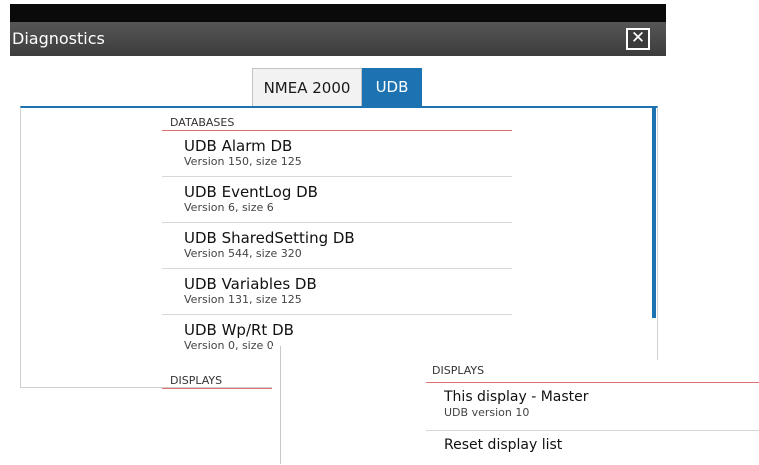  Describe the element at coordinates (592, 371) in the screenshot. I see `section-header-displays: DISPLAYS` at that location.